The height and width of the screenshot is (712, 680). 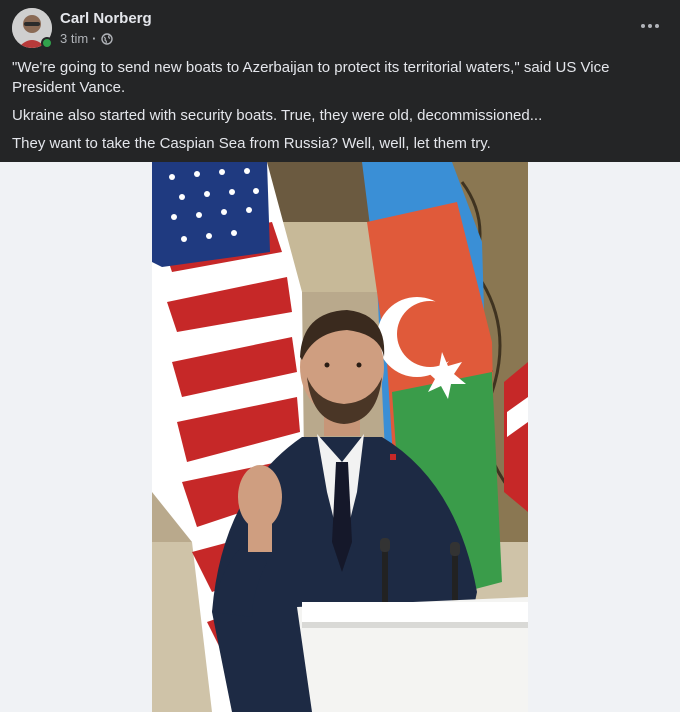 I want to click on more-options-button, so click(x=650, y=26).